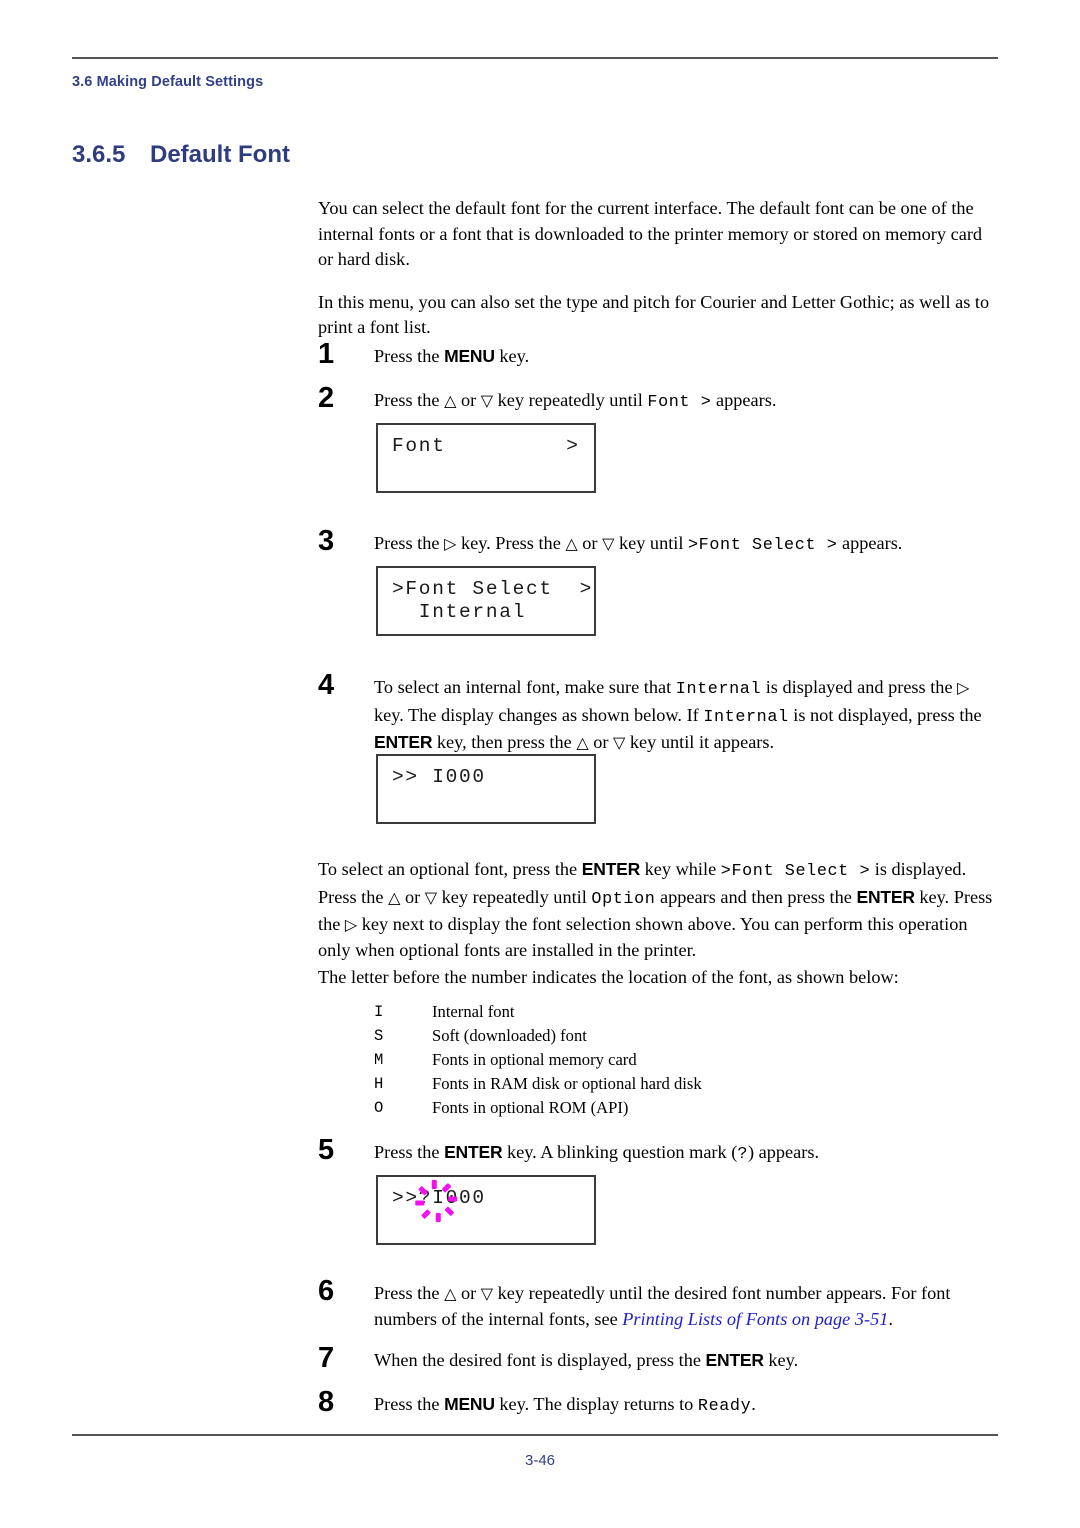 This screenshot has width=1080, height=1528. What do you see at coordinates (567, 1083) in the screenshot?
I see `legend-description: Fonts in RAM disk or optional hard disk` at bounding box center [567, 1083].